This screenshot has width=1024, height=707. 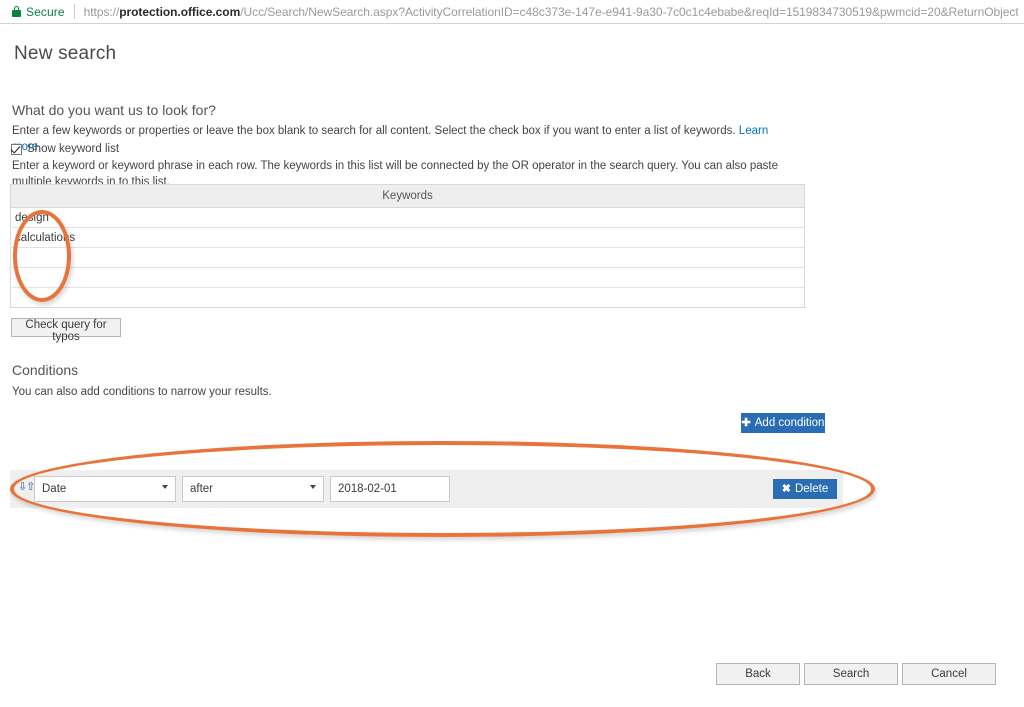 I want to click on keyword-cell: design, so click(x=407, y=217).